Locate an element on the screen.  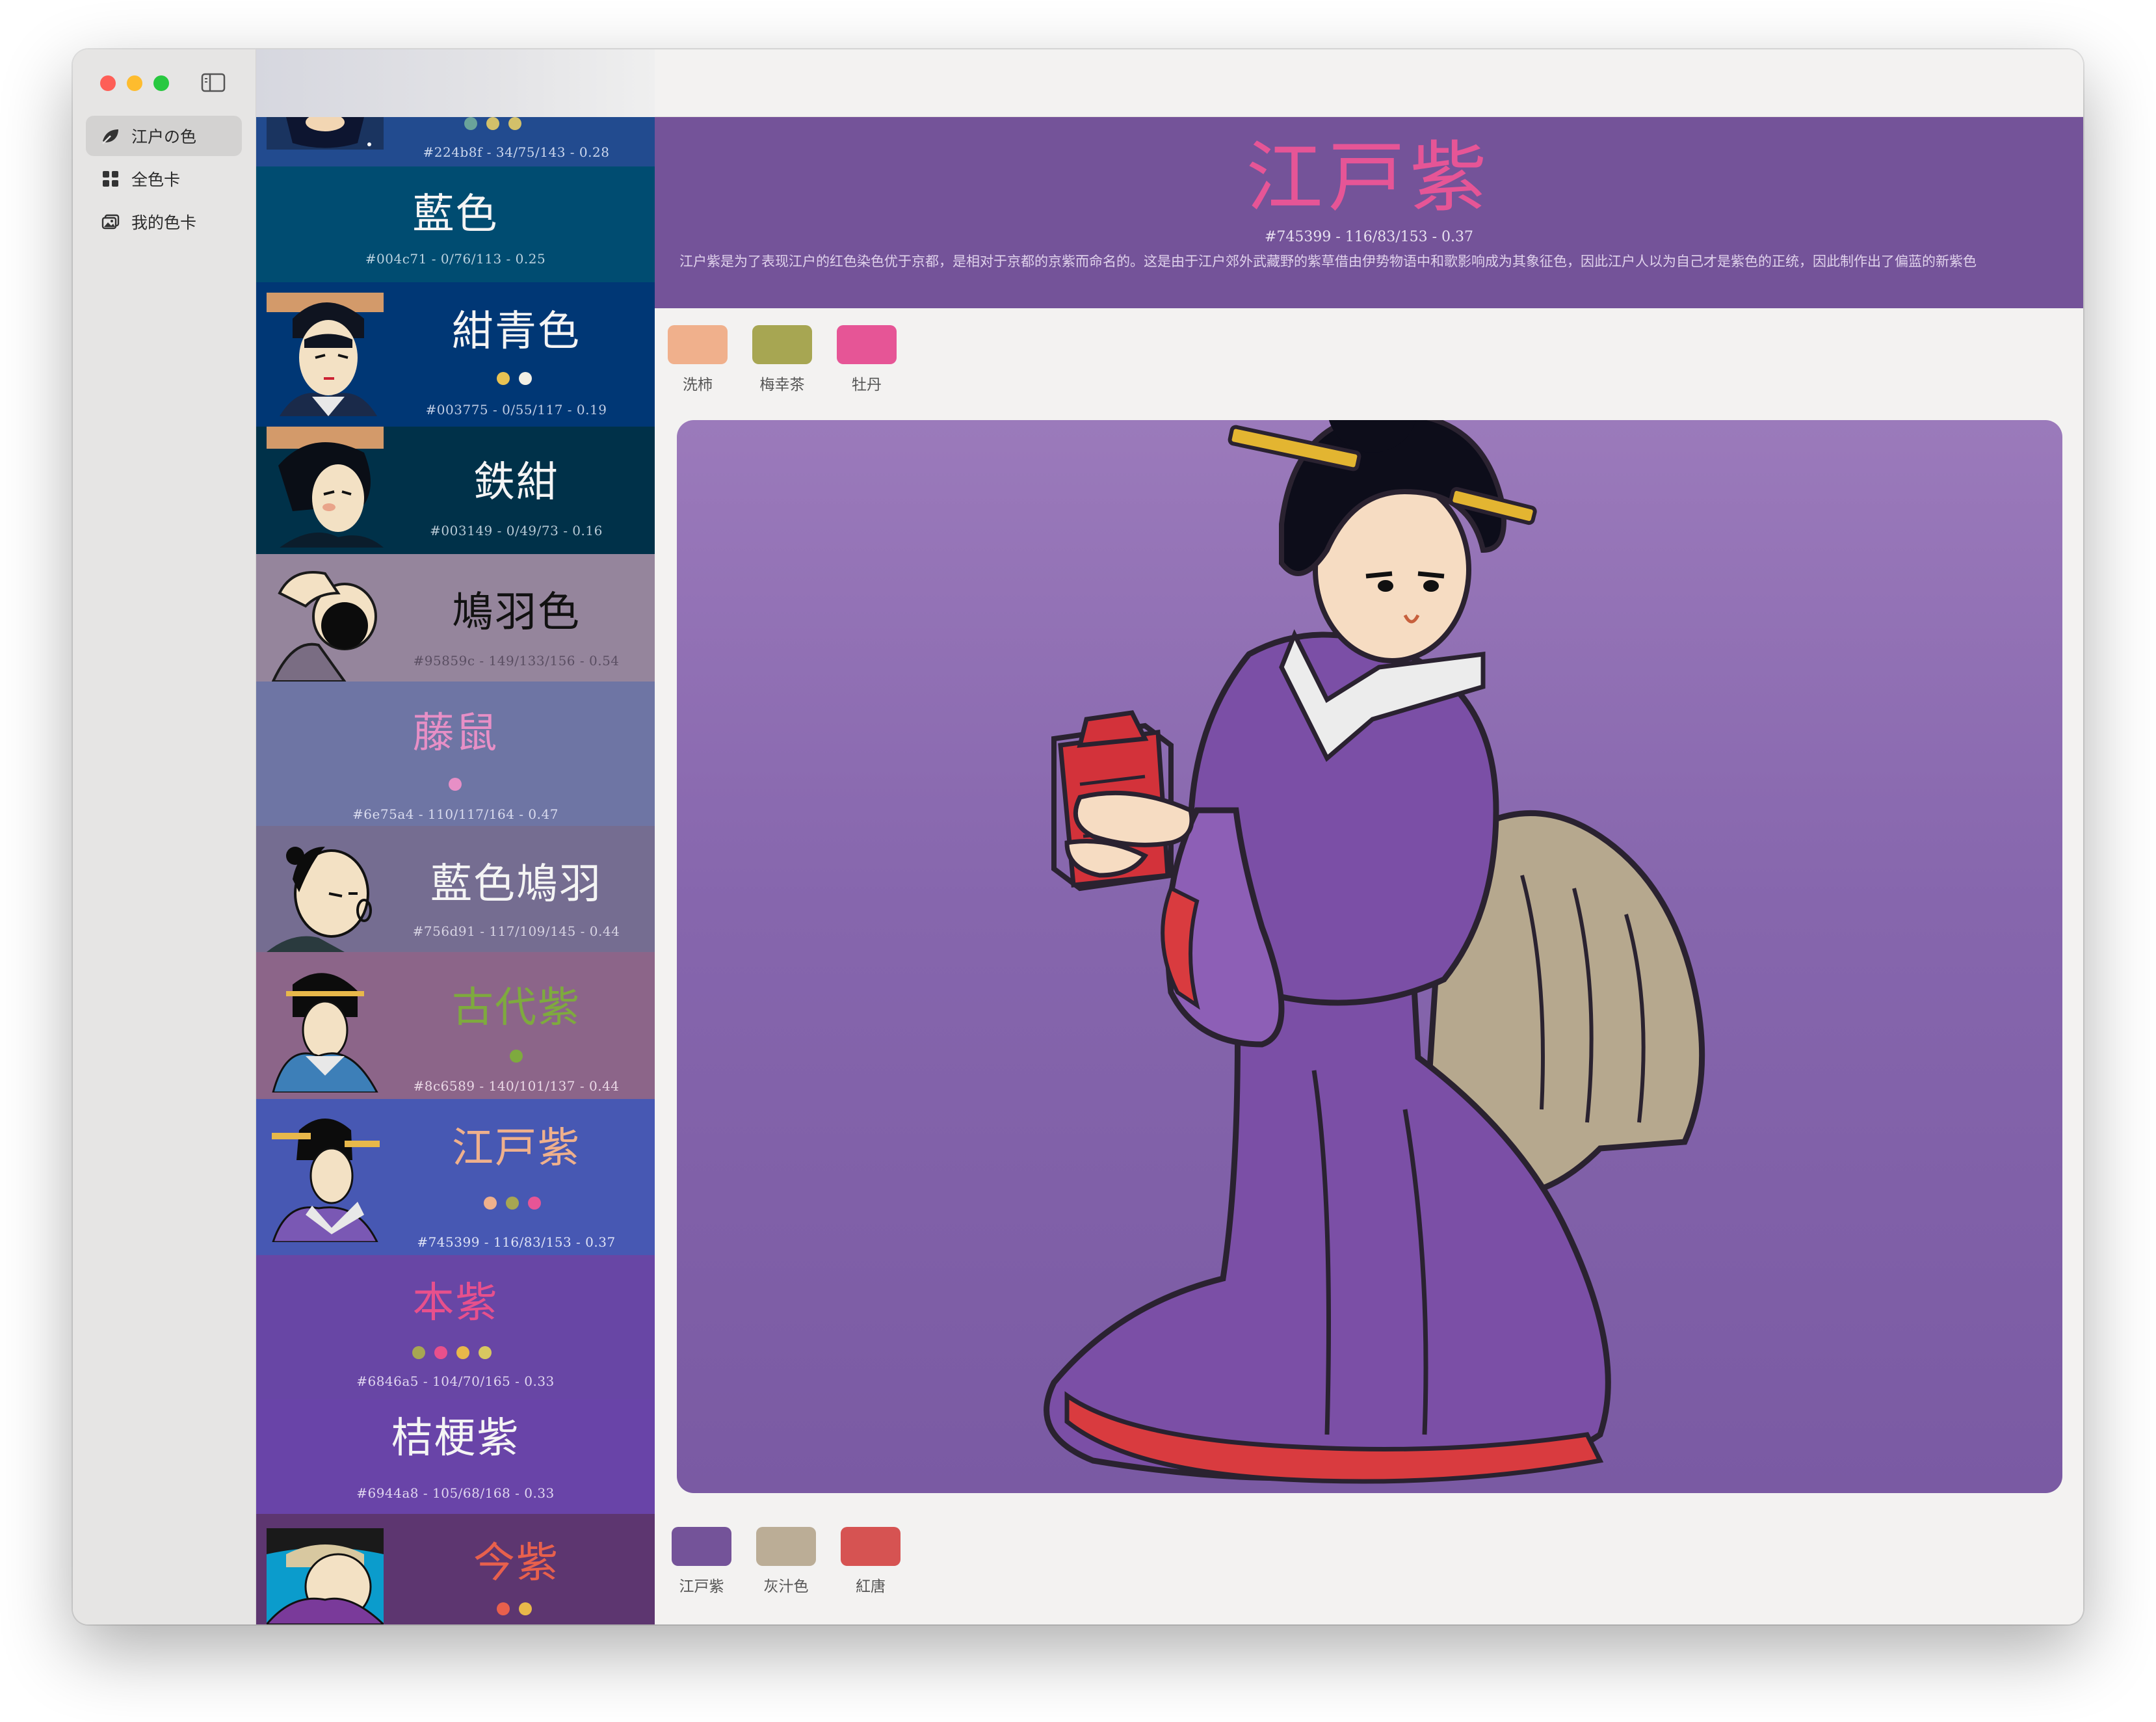
sidebar-item-all-cards: 全色卡 is located at coordinates (164, 179).